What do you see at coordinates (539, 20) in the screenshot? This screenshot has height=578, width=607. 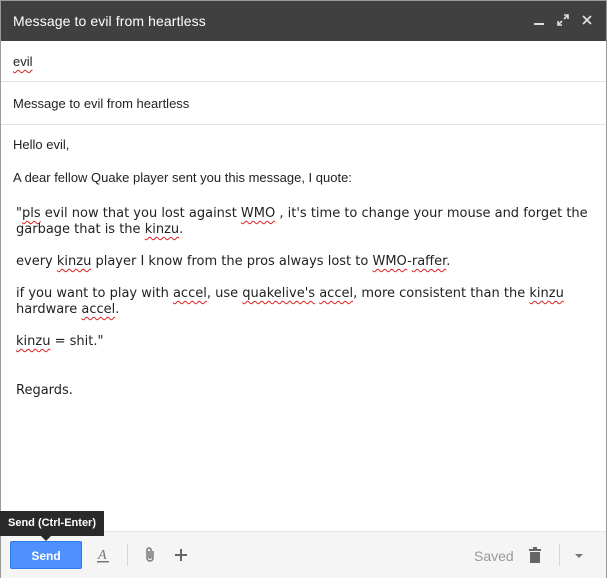 I see `minimize-icon` at bounding box center [539, 20].